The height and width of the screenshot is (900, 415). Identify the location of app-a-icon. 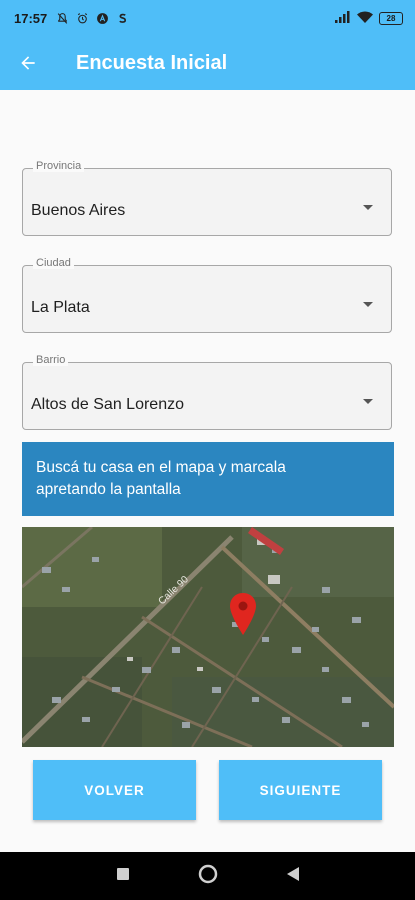
(102, 18).